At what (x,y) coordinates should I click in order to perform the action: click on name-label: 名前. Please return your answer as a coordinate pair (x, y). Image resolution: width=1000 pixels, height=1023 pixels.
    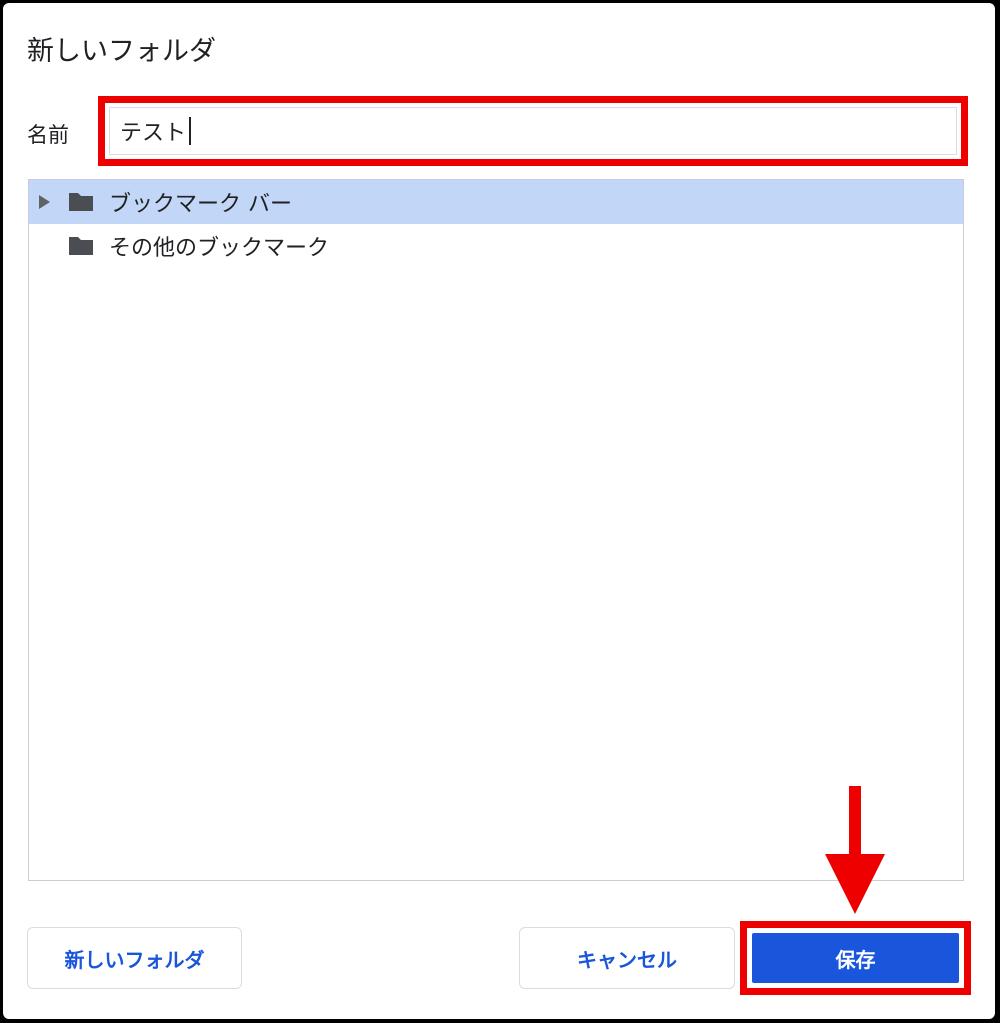
    Looking at the image, I should click on (48, 135).